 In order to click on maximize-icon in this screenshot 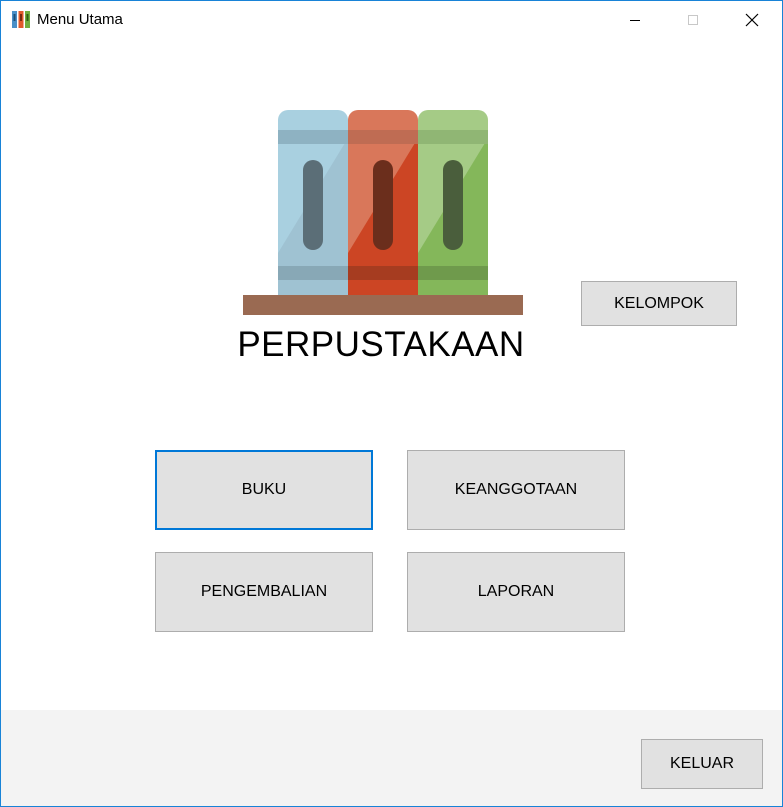, I will do `click(693, 20)`.